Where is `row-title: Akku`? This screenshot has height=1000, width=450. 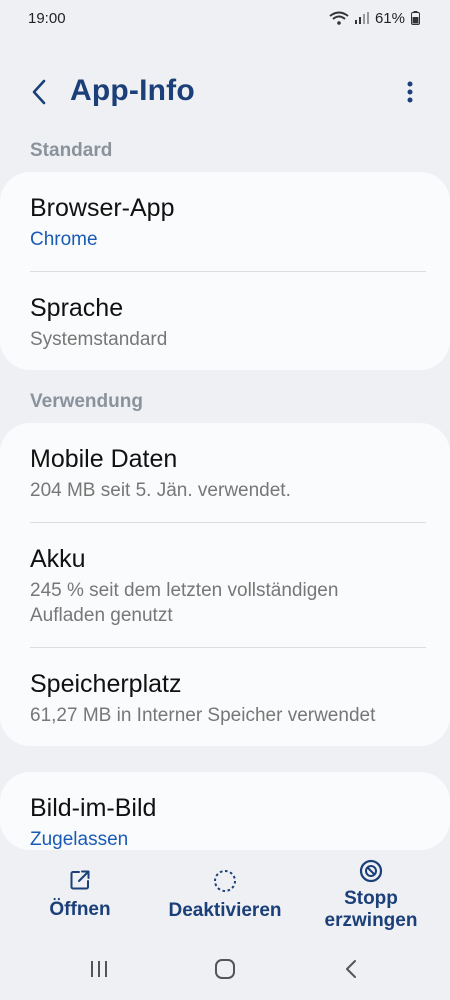
row-title: Akku is located at coordinates (58, 559).